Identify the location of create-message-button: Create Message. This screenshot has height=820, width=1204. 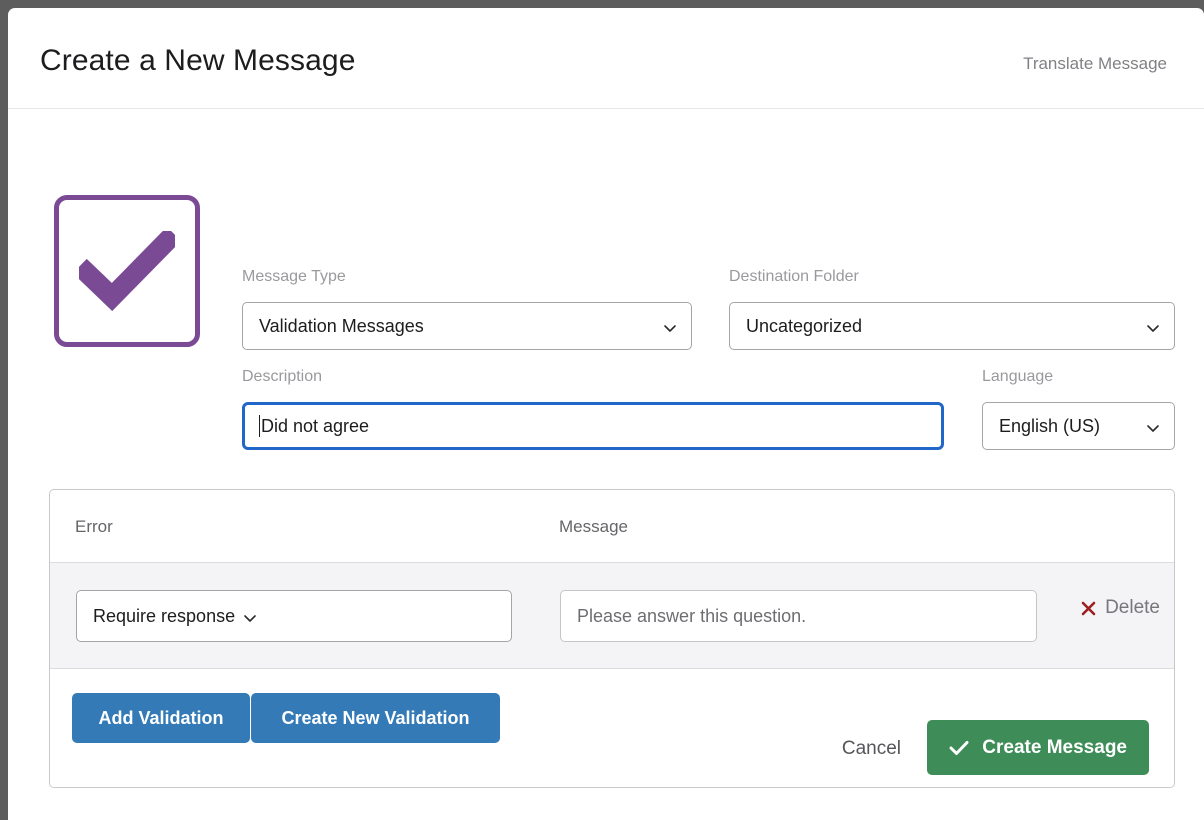
(1038, 747).